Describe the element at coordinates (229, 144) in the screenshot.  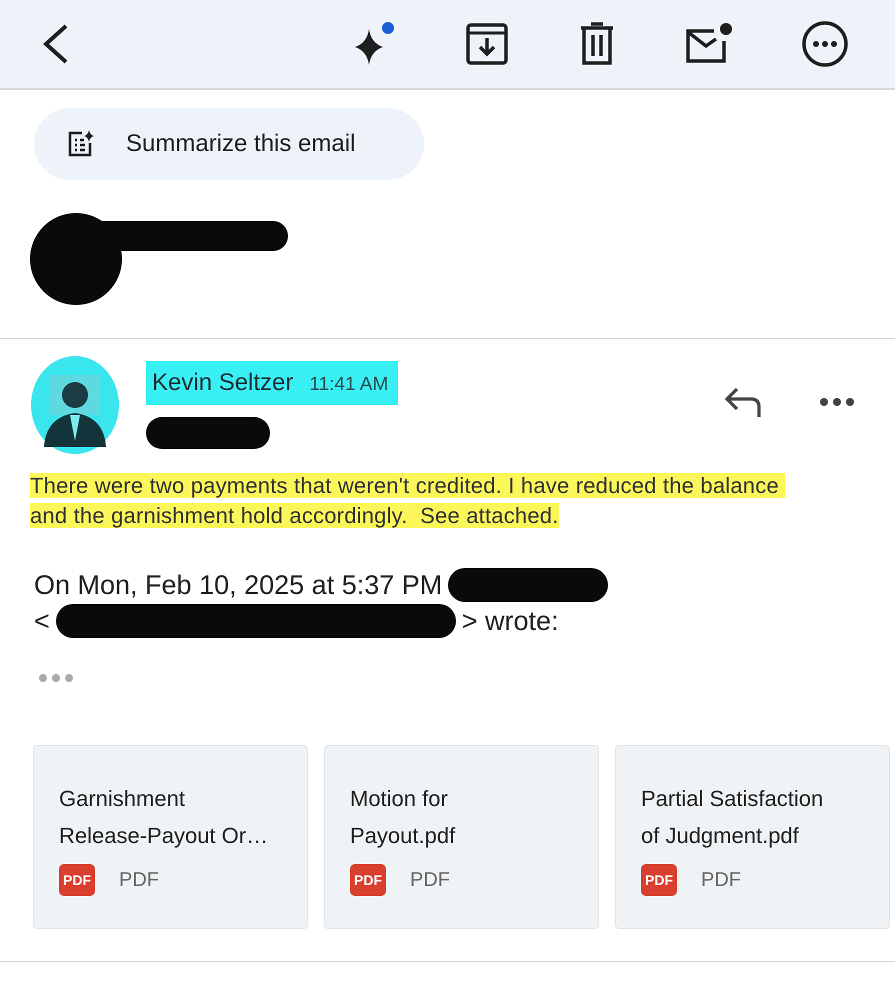
I see `summarize-button: Summarize this email` at that location.